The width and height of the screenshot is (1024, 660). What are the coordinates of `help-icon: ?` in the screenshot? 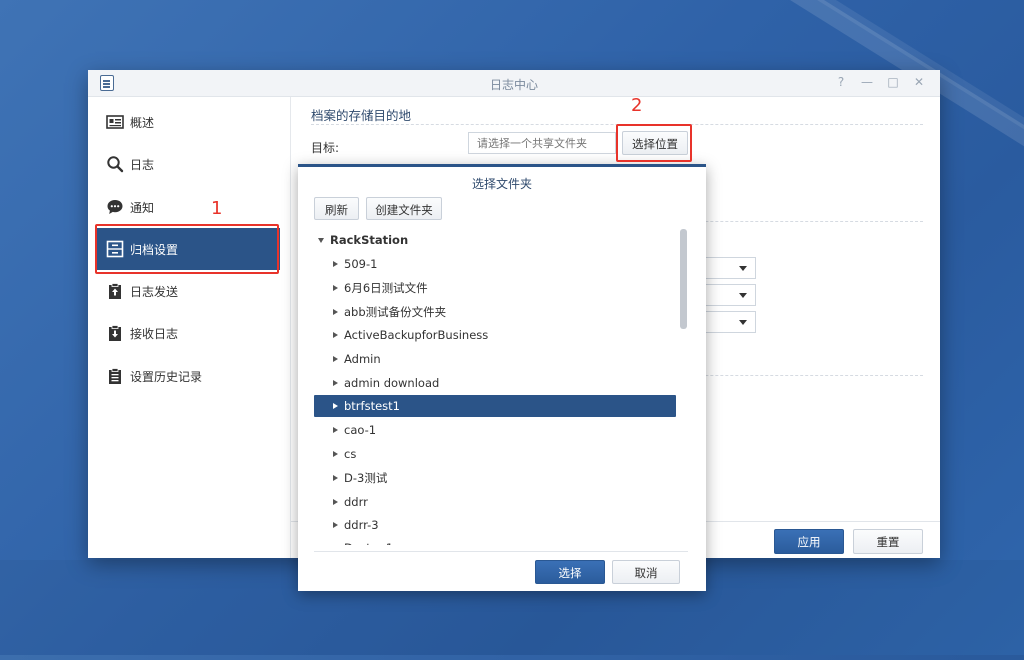 It's located at (841, 82).